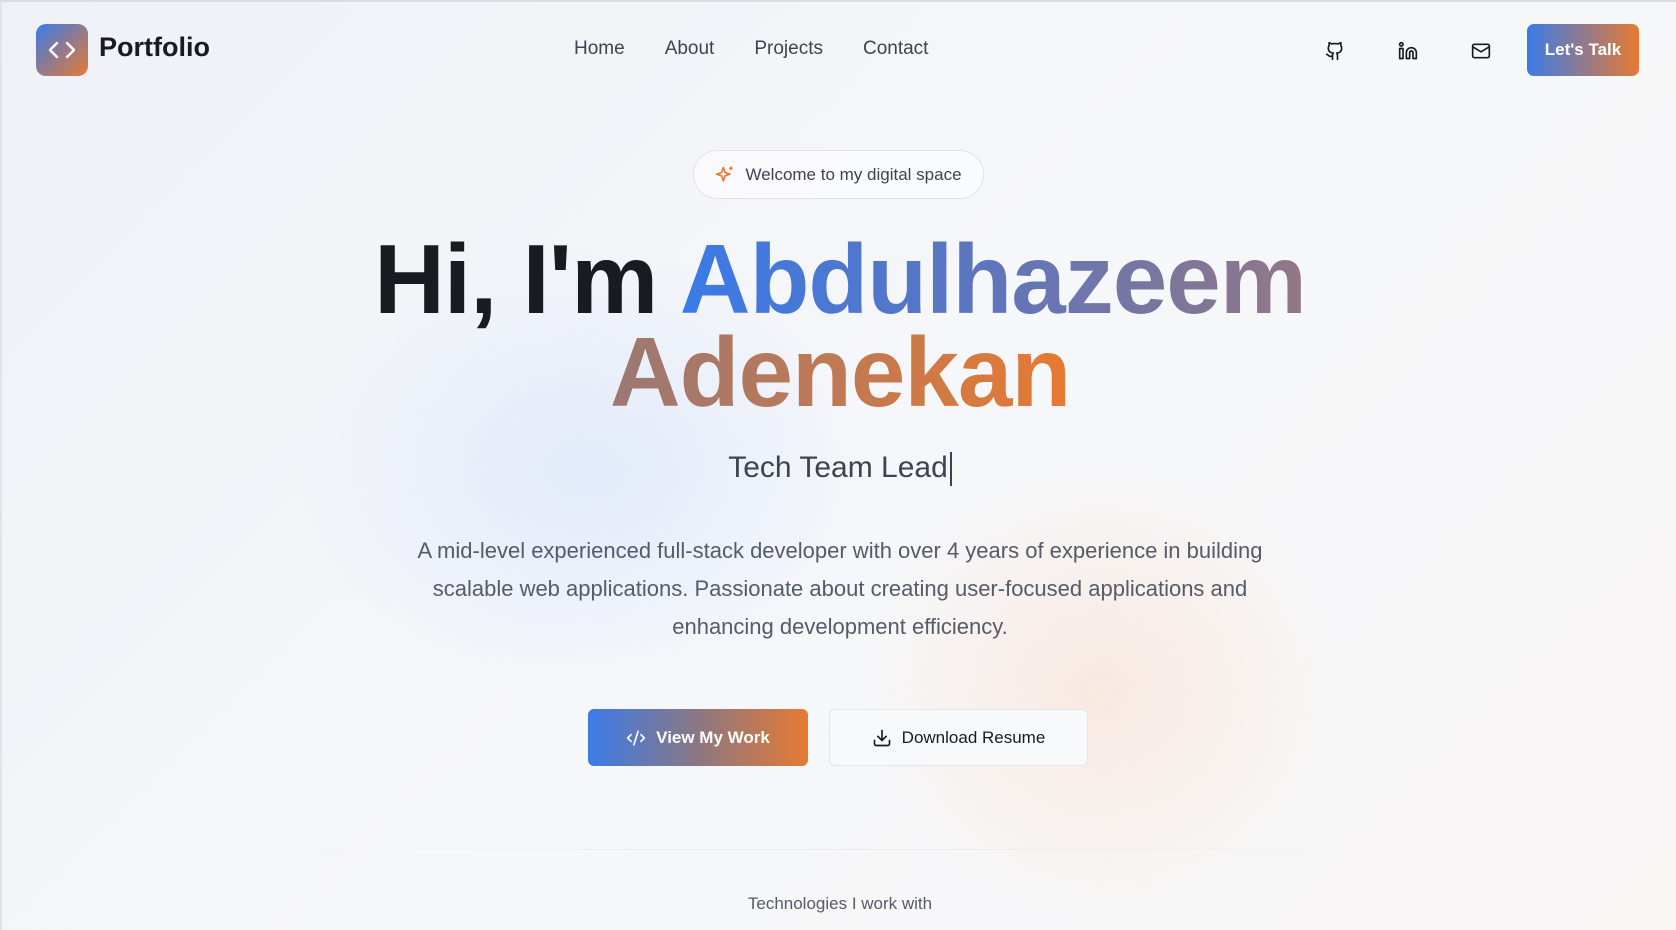 The height and width of the screenshot is (930, 1676). Describe the element at coordinates (599, 49) in the screenshot. I see `nav-home: Home` at that location.